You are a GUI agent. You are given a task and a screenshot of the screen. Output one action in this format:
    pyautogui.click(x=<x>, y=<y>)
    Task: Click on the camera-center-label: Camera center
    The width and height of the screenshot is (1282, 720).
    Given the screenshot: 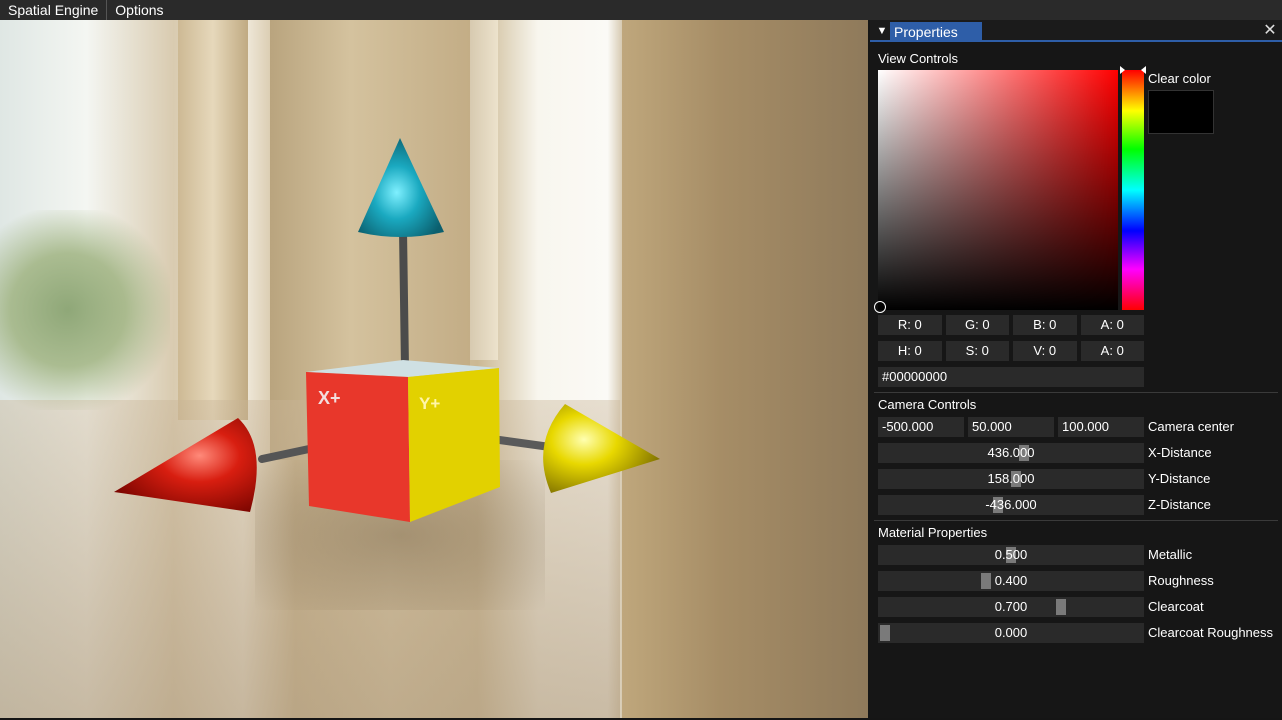 What is the action you would take?
    pyautogui.click(x=1191, y=426)
    